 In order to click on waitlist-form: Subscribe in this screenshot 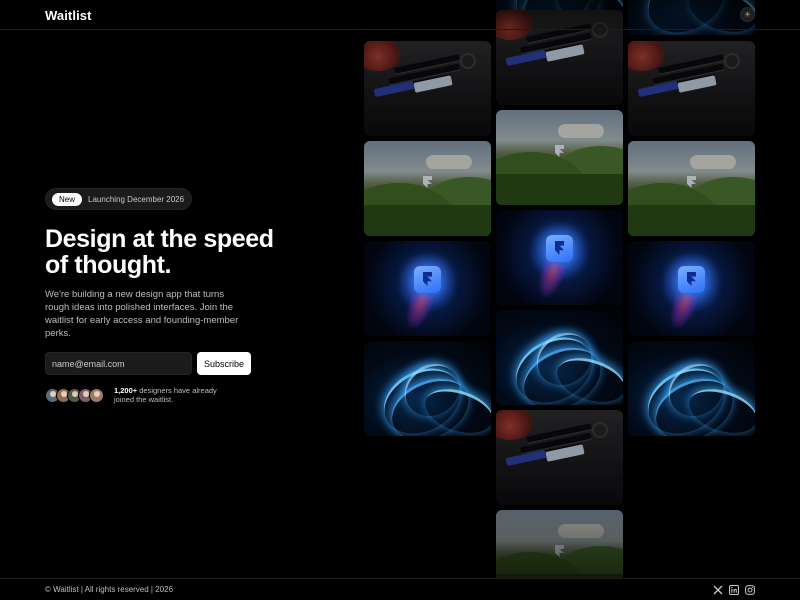, I will do `click(190, 363)`.